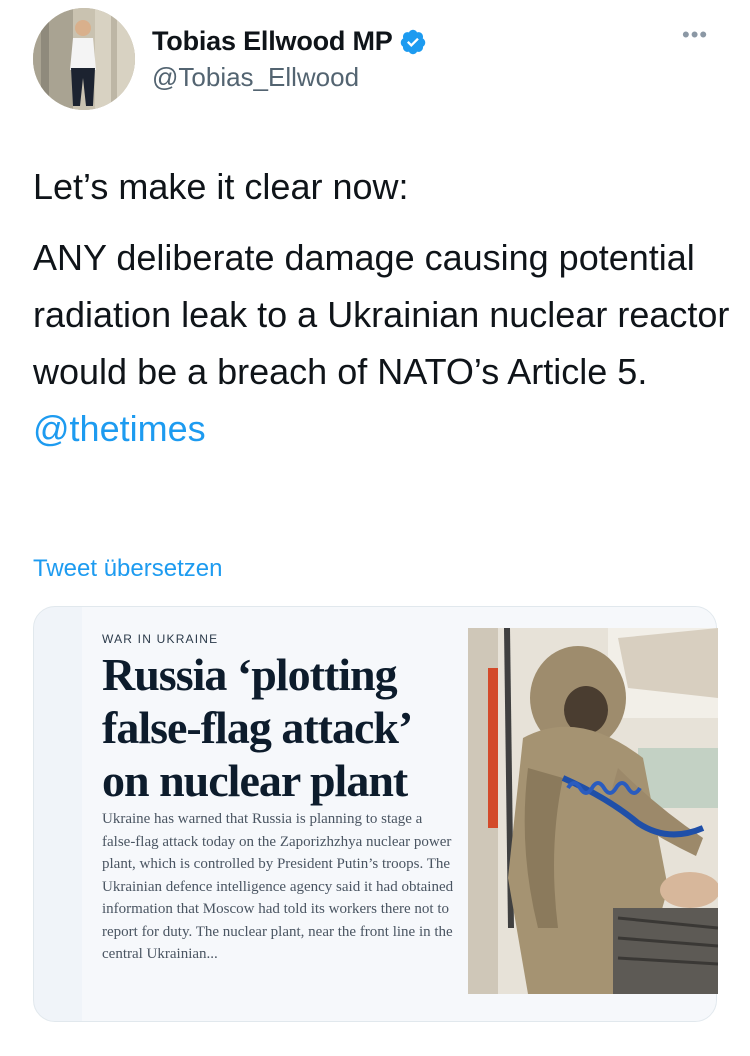  I want to click on tweet-header: Tobias Ellwood MP @Tobias_Ellwood •••, so click(375, 65).